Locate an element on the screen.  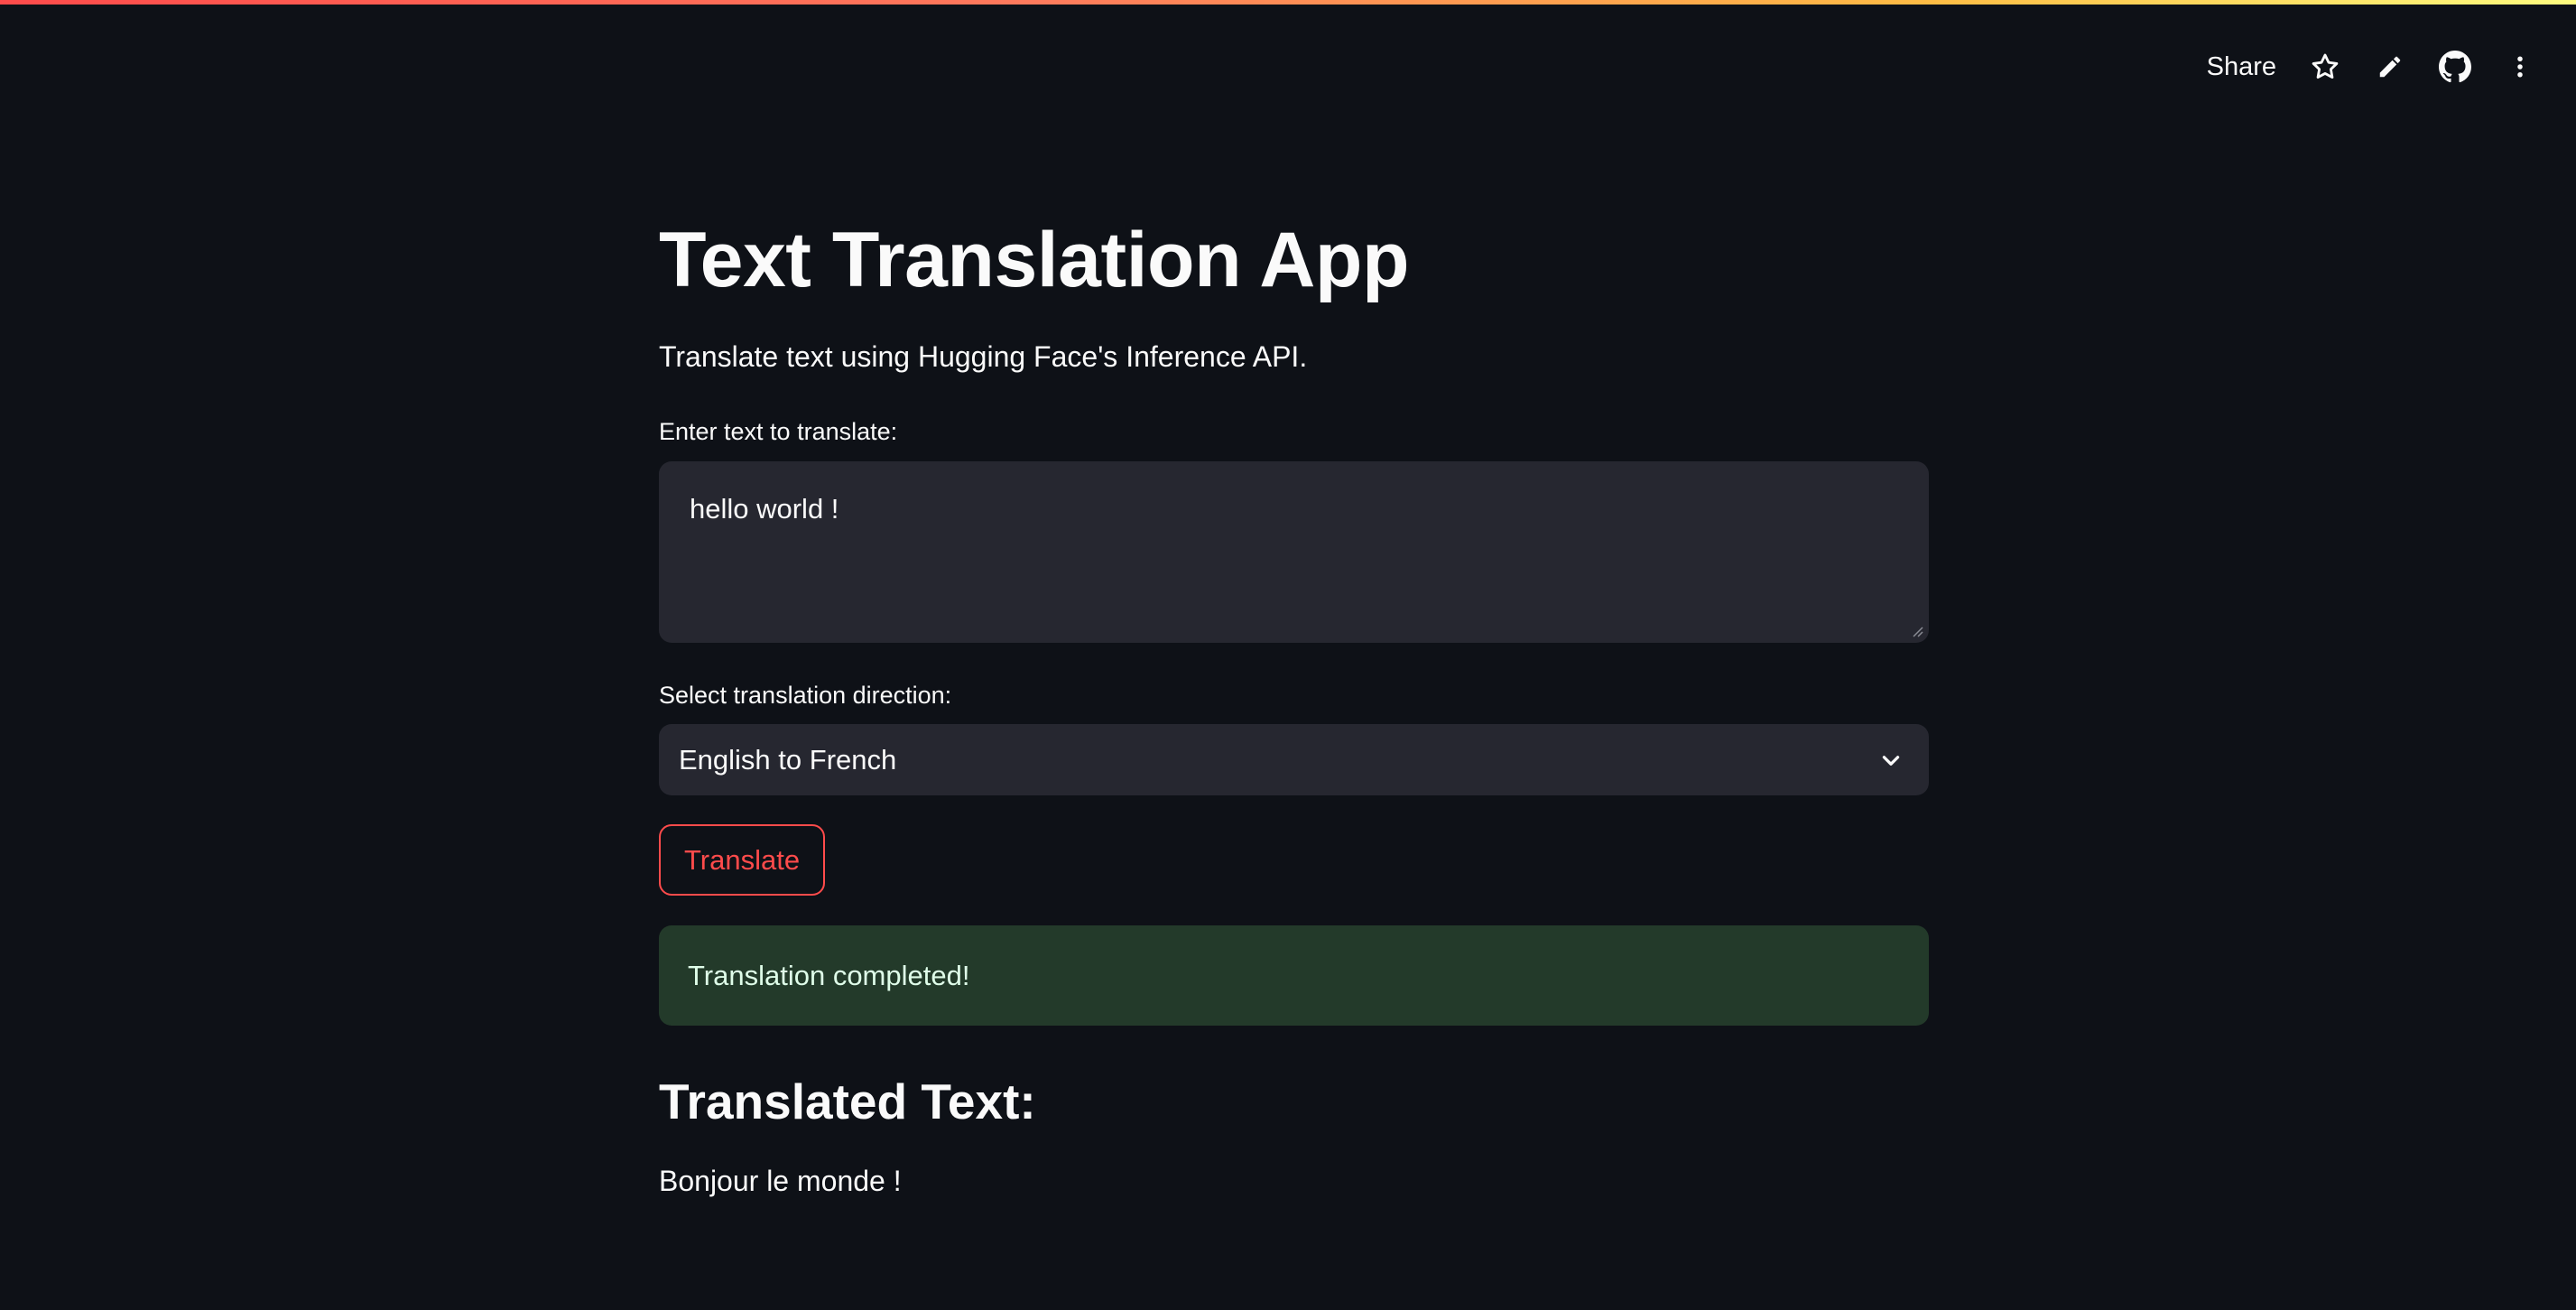
direction-selected-value: English to French is located at coordinates (788, 759).